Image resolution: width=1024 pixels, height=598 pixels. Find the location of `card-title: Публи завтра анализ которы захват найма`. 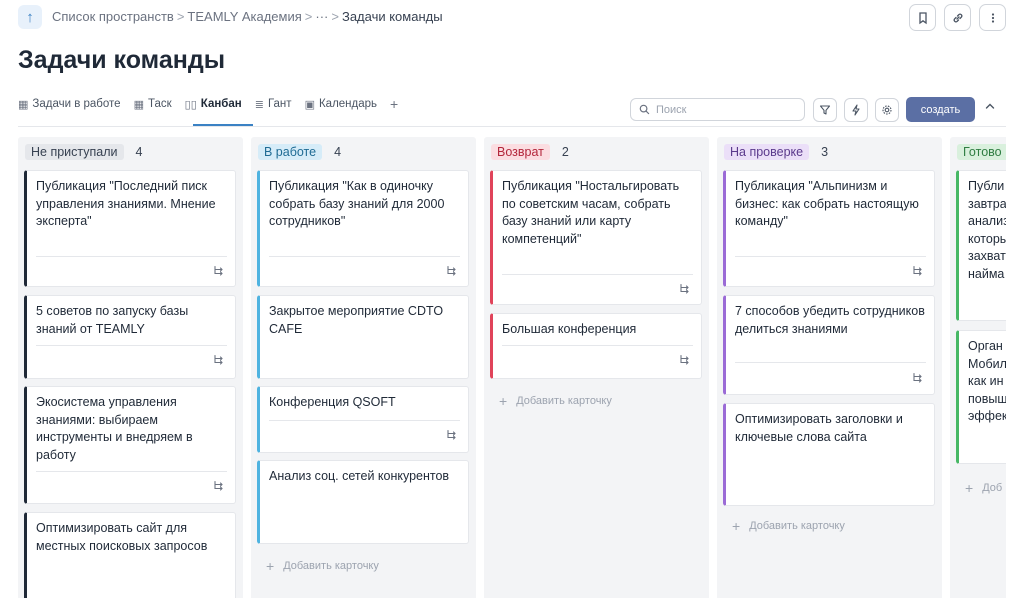

card-title: Публи завтра анализ которы захват найма is located at coordinates (987, 230).